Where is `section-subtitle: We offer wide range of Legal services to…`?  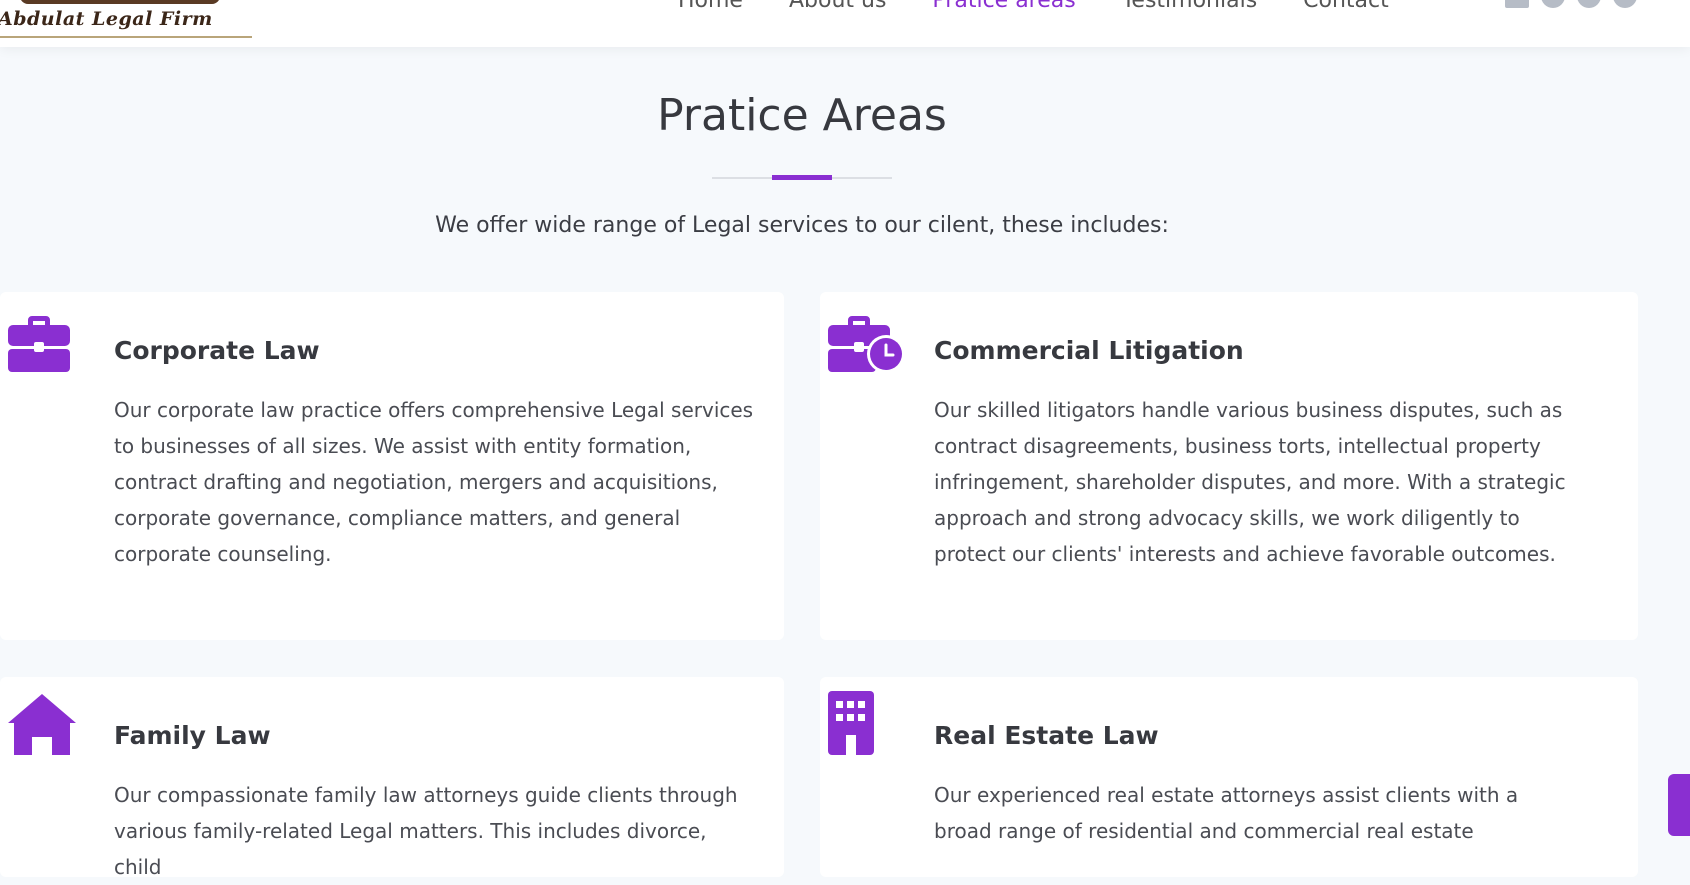 section-subtitle: We offer wide range of Legal services to… is located at coordinates (802, 225).